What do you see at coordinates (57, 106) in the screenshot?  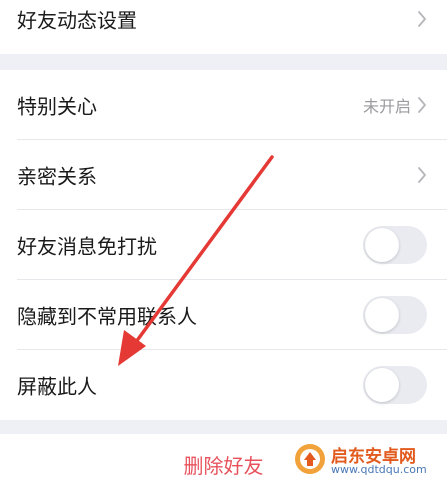 I see `special-care-label: 特别关心` at bounding box center [57, 106].